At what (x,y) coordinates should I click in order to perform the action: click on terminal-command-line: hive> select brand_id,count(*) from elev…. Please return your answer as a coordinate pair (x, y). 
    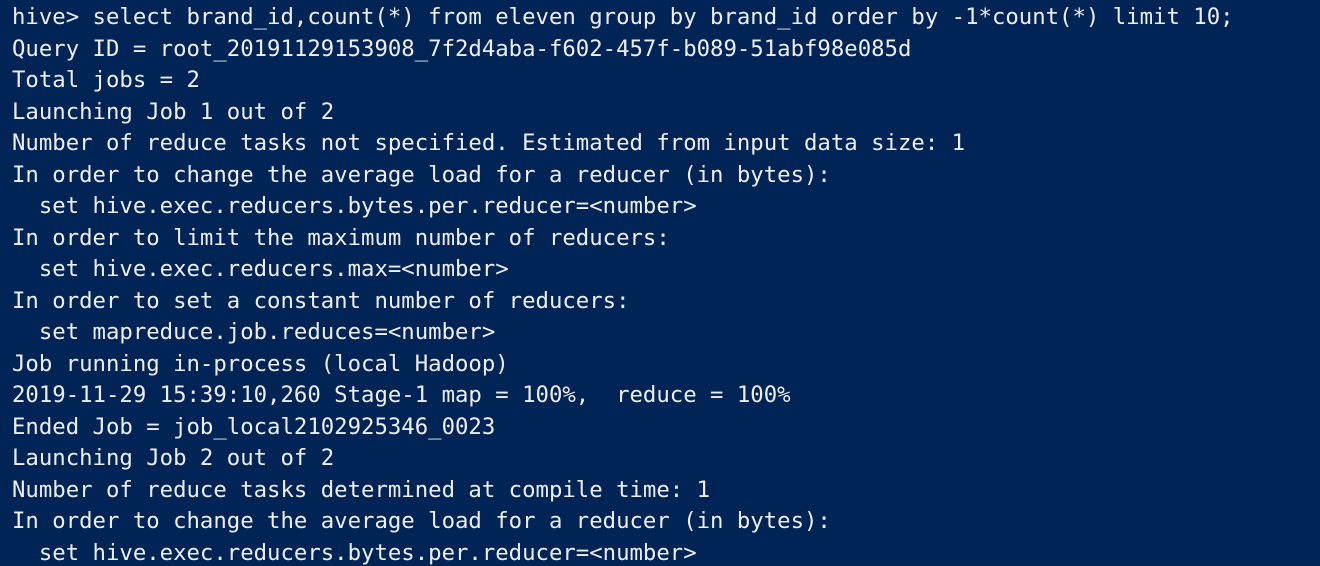
    Looking at the image, I should click on (623, 17).